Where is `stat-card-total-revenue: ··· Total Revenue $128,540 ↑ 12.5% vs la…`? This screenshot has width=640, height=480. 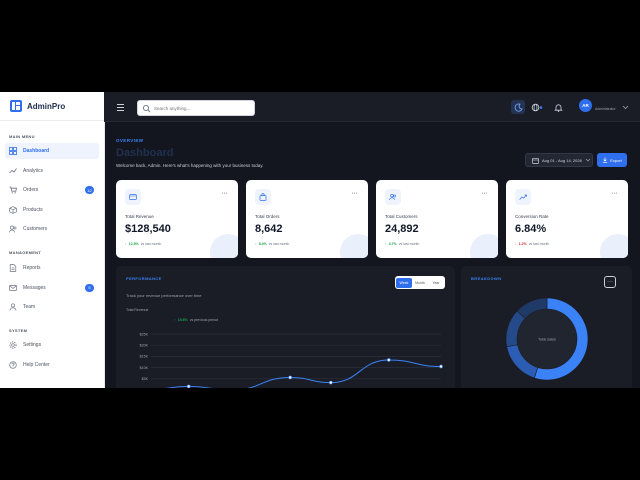
stat-card-total-revenue: ··· Total Revenue $128,540 ↑ 12.5% vs la… is located at coordinates (177, 219).